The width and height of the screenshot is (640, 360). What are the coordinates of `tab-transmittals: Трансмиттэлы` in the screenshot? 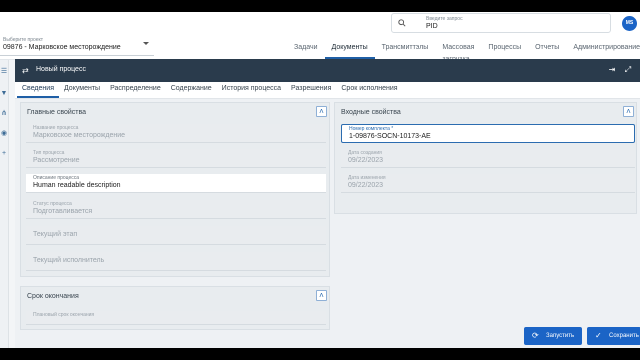 It's located at (405, 50).